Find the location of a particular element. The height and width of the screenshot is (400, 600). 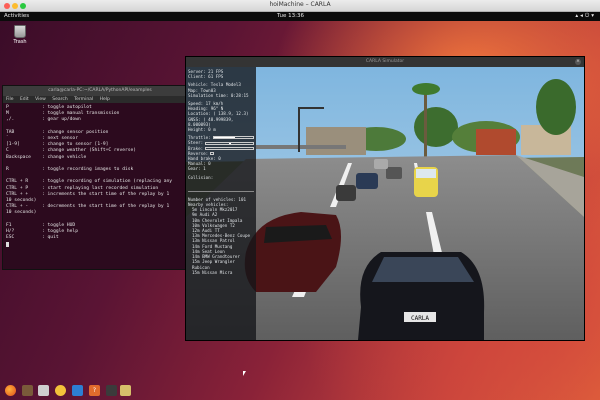

terminal-desc: : change vehicle is located at coordinates (64, 157).